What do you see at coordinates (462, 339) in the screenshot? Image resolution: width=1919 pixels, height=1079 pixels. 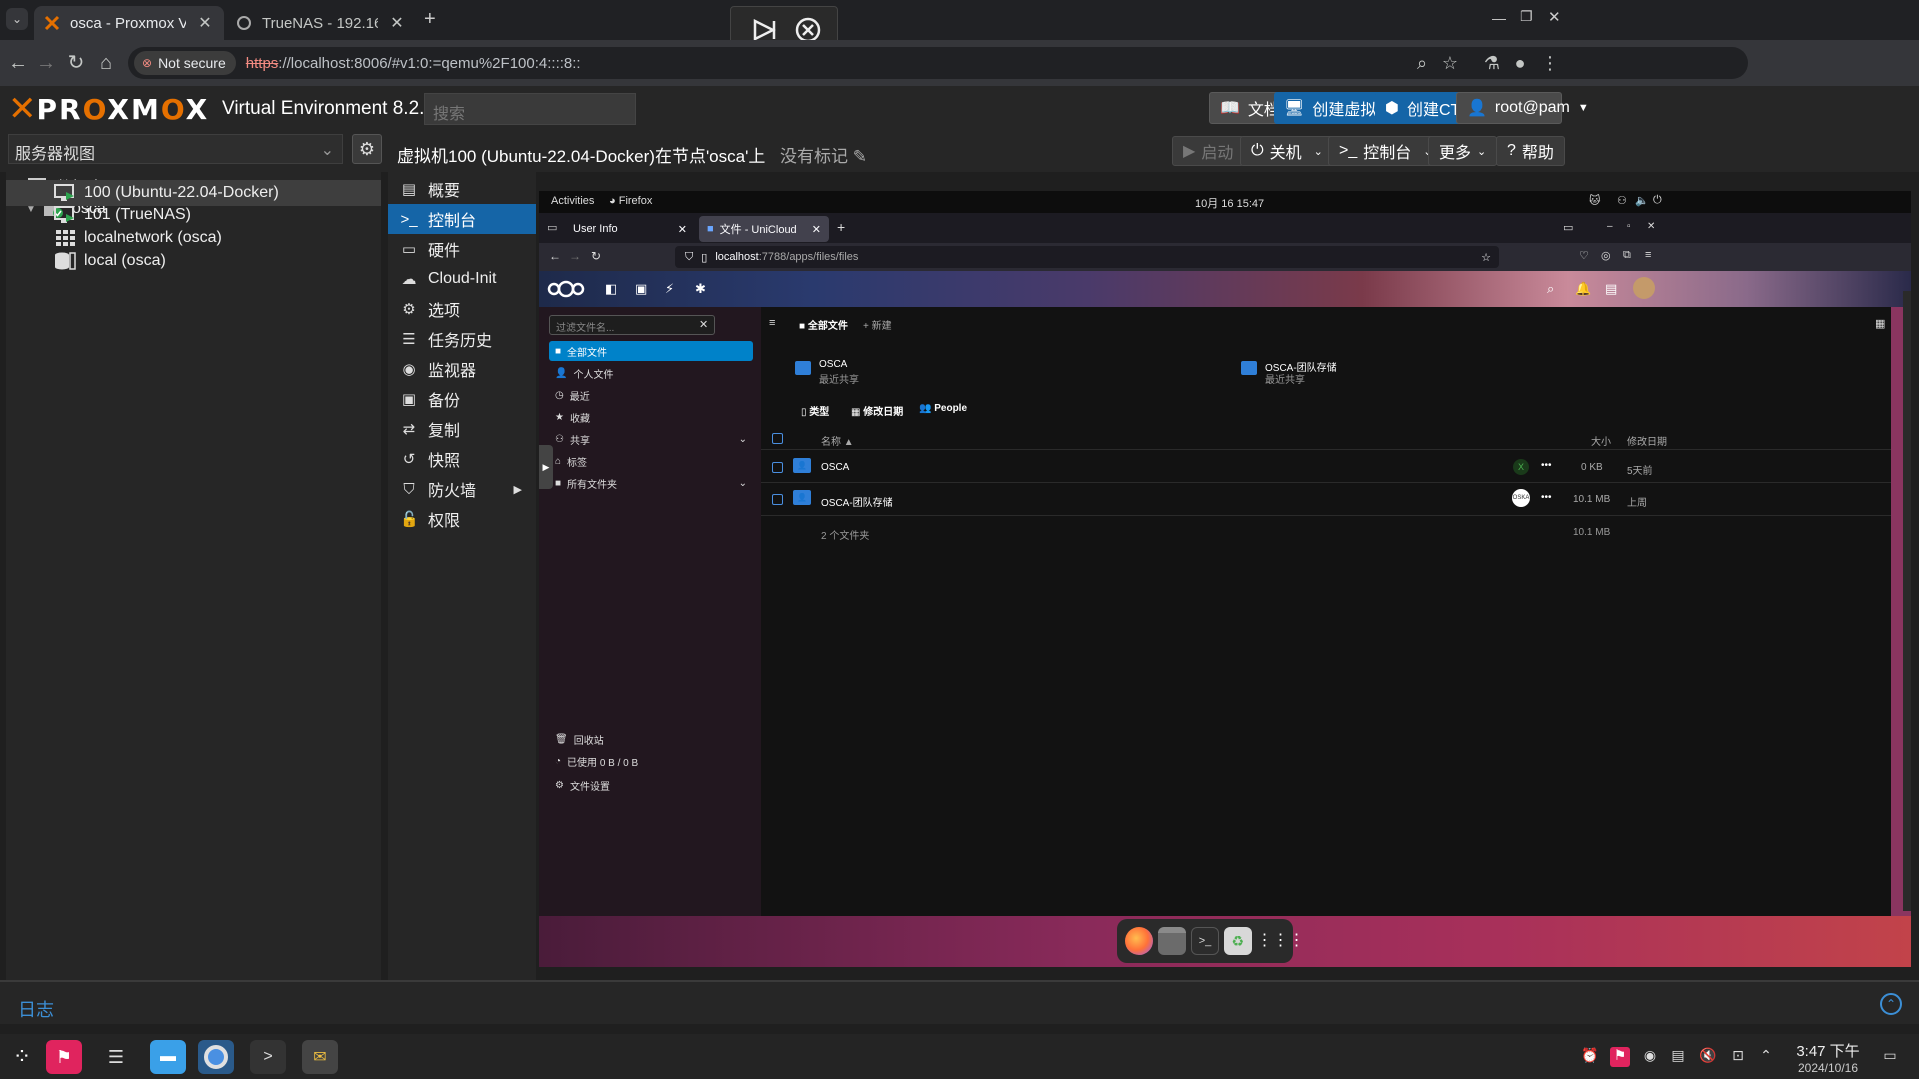 I see `menu-item-task-history: ☰ 任务历史` at bounding box center [462, 339].